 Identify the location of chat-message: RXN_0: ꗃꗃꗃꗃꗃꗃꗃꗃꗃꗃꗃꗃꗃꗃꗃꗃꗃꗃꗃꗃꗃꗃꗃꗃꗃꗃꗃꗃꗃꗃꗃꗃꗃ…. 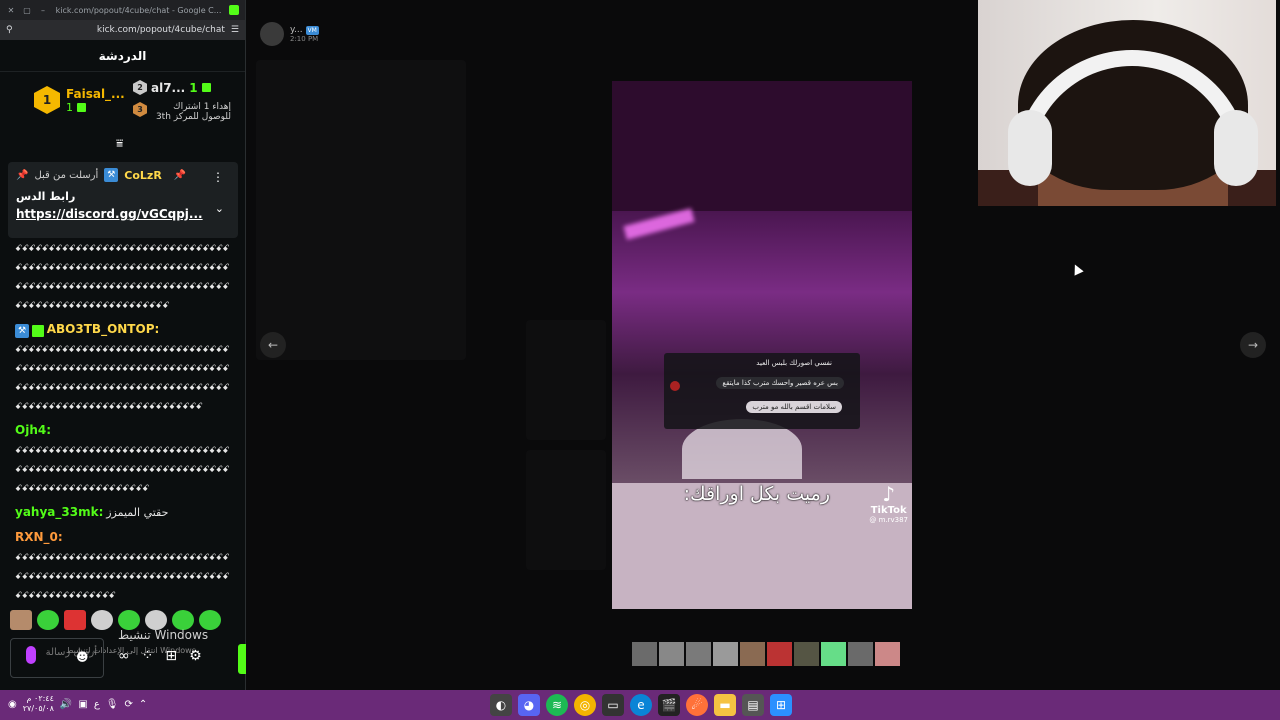
(123, 567).